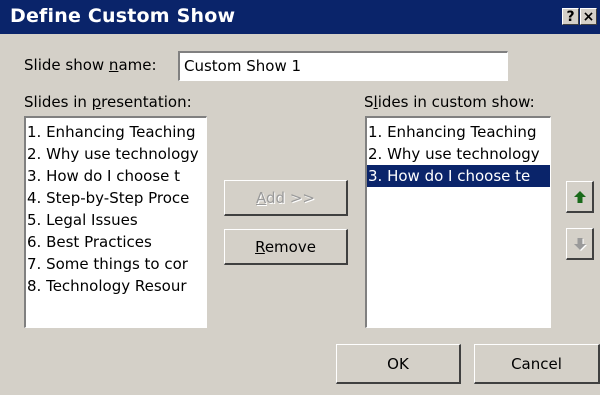 The image size is (600, 395). Describe the element at coordinates (116, 264) in the screenshot. I see `list-item: 7. Some things to cor` at that location.